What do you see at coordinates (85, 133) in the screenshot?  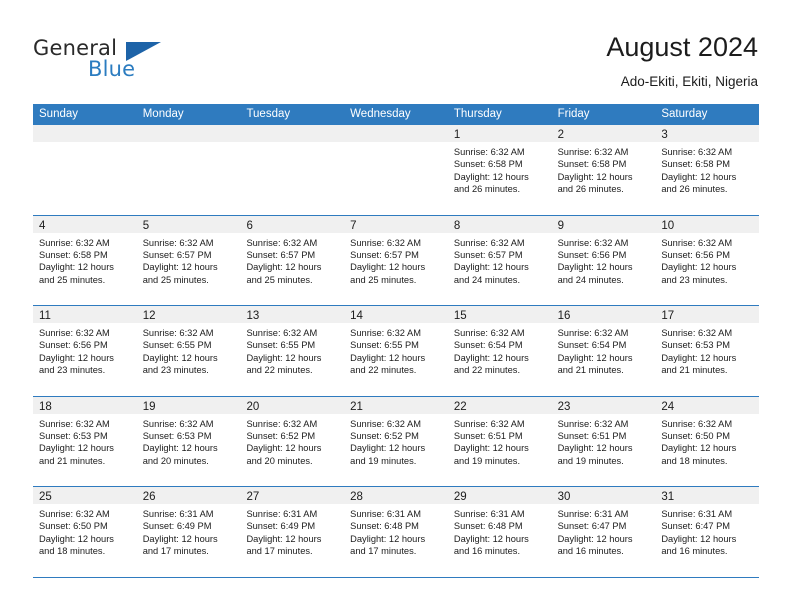 I see `day-number-band` at bounding box center [85, 133].